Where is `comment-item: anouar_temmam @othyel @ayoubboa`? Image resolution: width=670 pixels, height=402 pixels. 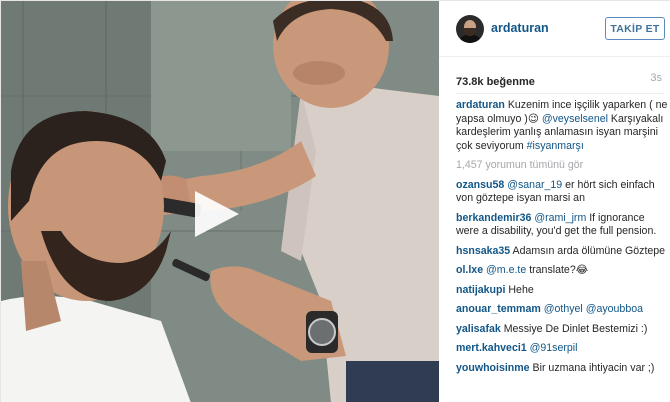 comment-item: anouar_temmam @othyel @ayoubboa is located at coordinates (562, 310).